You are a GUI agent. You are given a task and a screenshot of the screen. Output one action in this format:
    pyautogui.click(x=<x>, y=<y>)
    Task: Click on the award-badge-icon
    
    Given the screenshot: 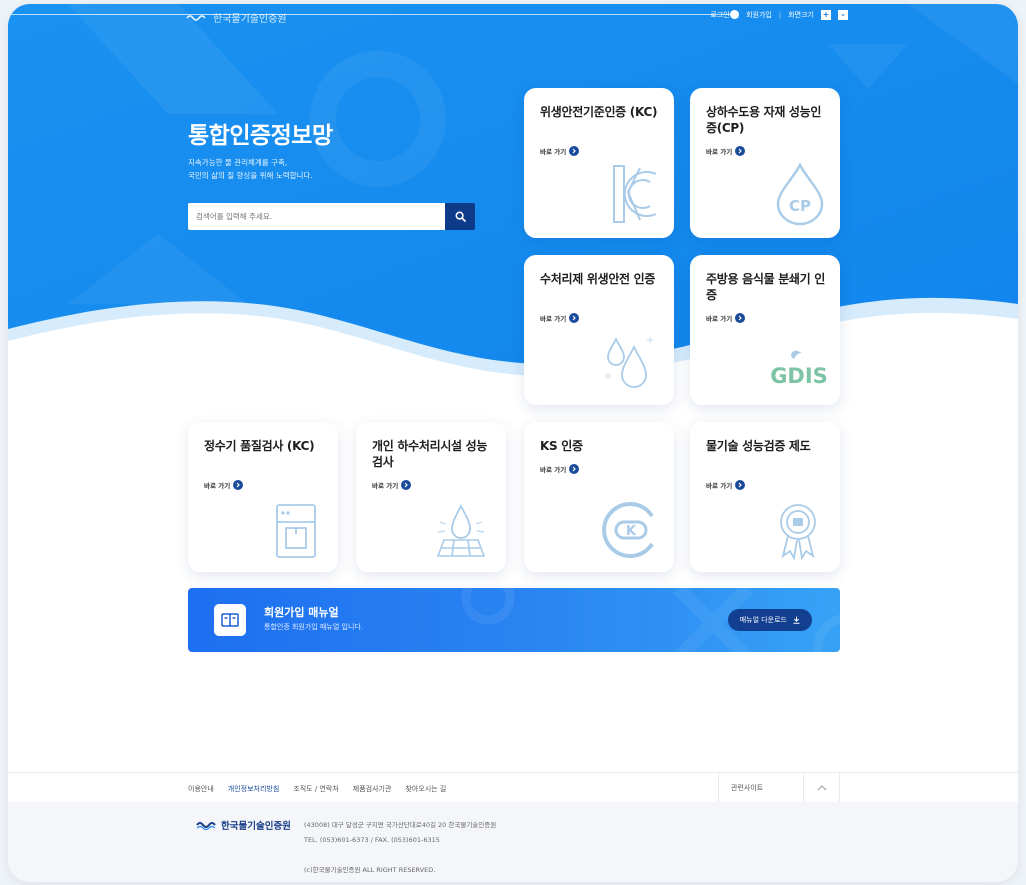 What is the action you would take?
    pyautogui.click(x=798, y=532)
    